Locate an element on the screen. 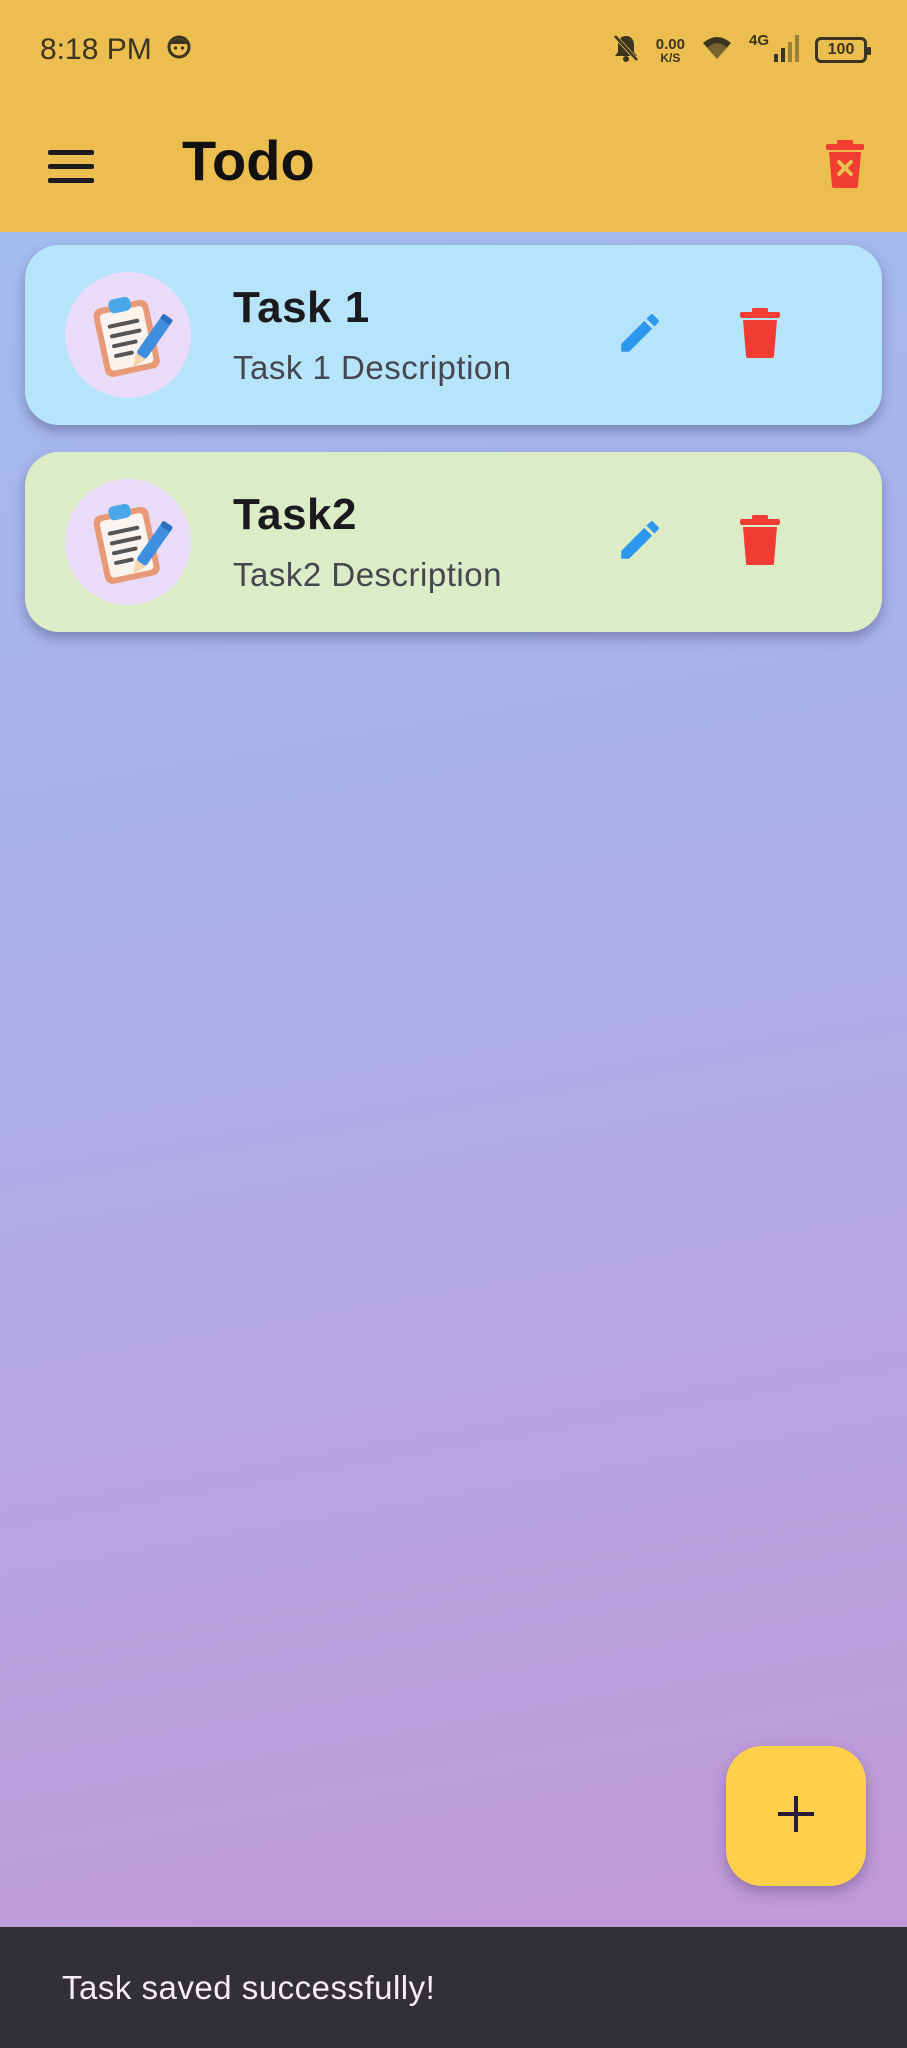 The image size is (907, 2048). network-speed: 0.00 K/S is located at coordinates (670, 50).